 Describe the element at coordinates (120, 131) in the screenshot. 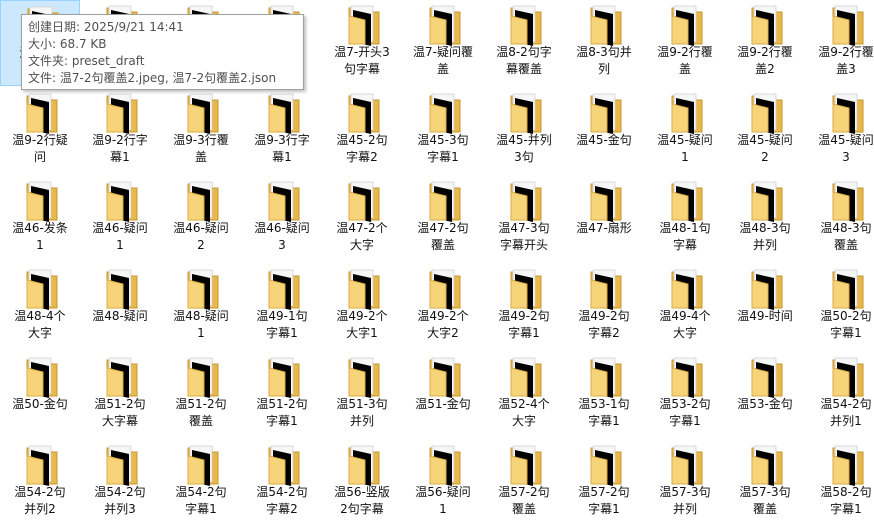

I see `folder-item: 温9-2行字 幕1` at that location.